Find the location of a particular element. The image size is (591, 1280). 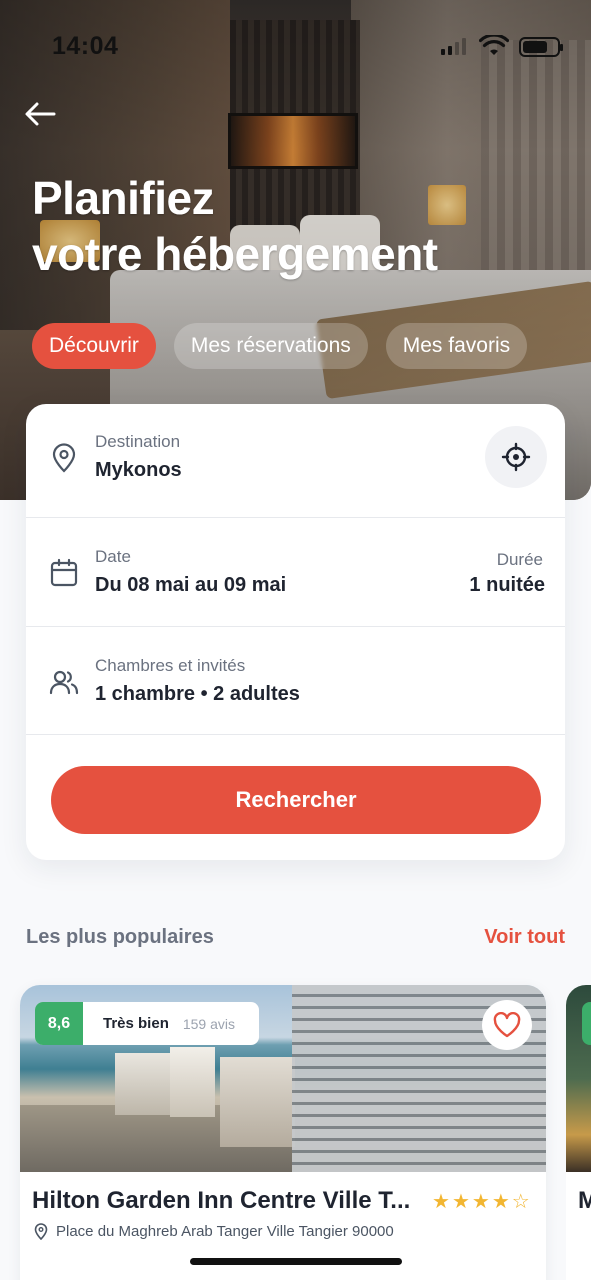

see-all-link: Voir tout is located at coordinates (524, 937).